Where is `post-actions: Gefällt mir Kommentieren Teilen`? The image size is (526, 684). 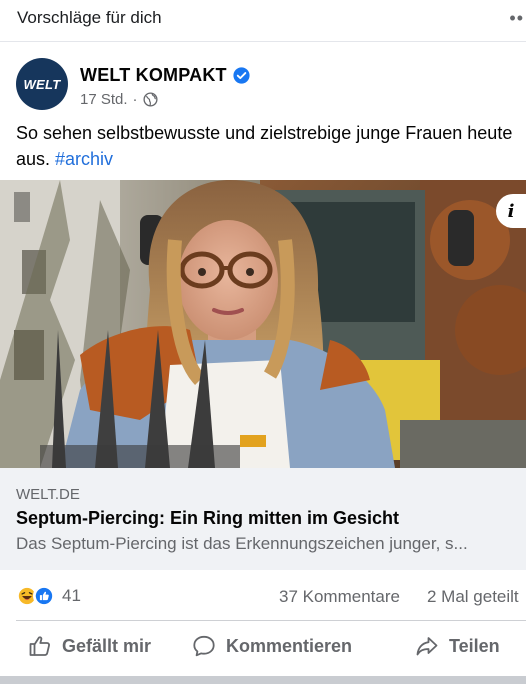
post-actions: Gefällt mir Kommentieren Teilen is located at coordinates (263, 649).